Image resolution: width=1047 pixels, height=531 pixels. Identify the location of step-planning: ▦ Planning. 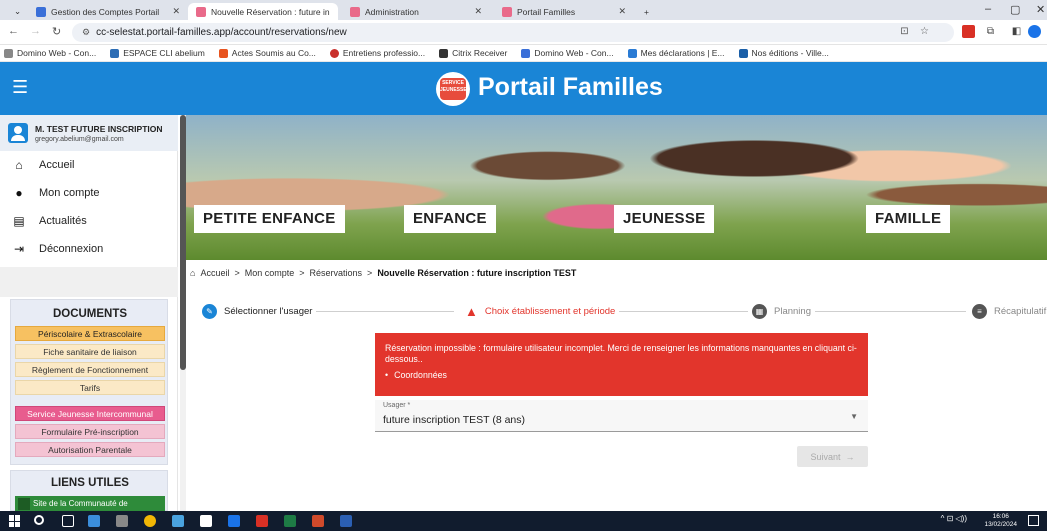
(781, 311).